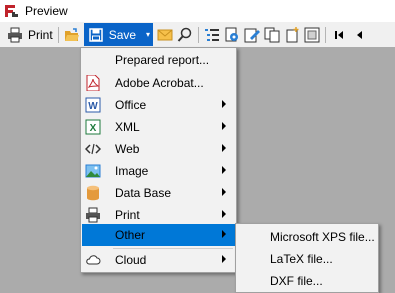 The height and width of the screenshot is (293, 395). What do you see at coordinates (158, 215) in the screenshot?
I see `menu-item-print: Print` at bounding box center [158, 215].